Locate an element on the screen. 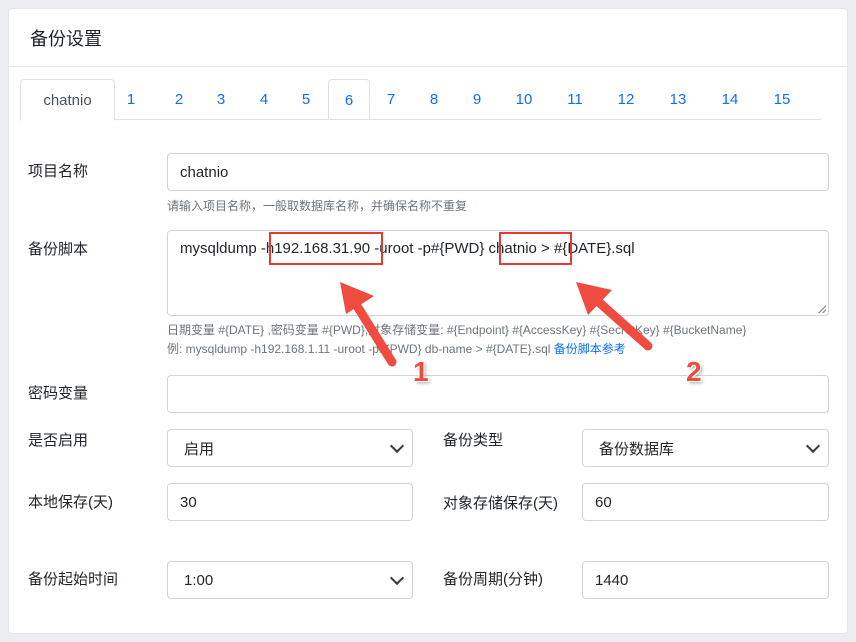  annotation-number-1: 1 is located at coordinates (421, 371).